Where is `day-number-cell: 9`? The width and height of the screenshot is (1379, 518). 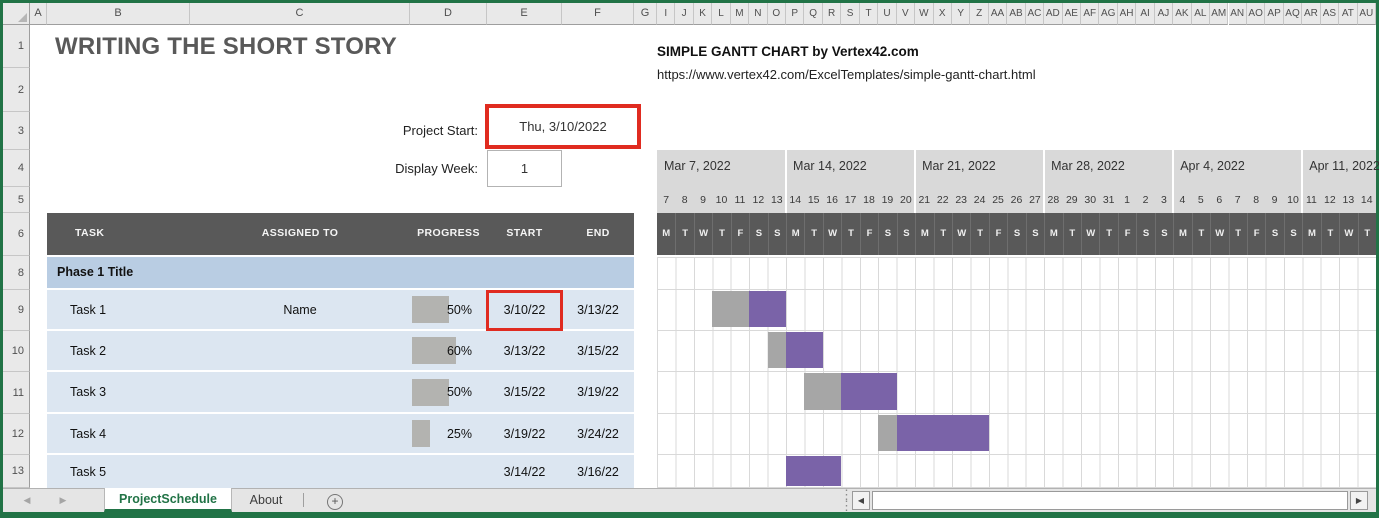
day-number-cell: 9 is located at coordinates (703, 200).